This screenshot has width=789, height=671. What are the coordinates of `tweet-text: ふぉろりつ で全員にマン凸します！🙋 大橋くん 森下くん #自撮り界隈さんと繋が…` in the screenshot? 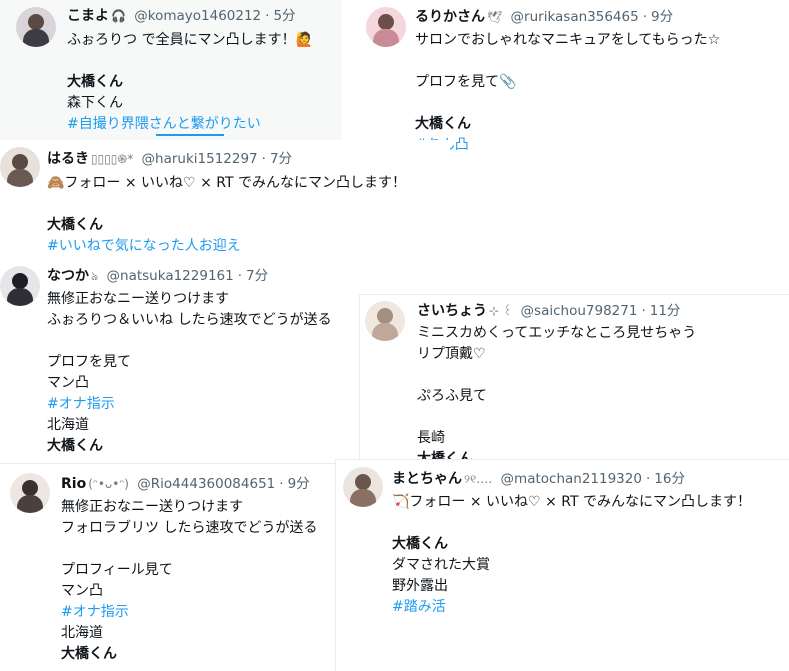 It's located at (190, 82).